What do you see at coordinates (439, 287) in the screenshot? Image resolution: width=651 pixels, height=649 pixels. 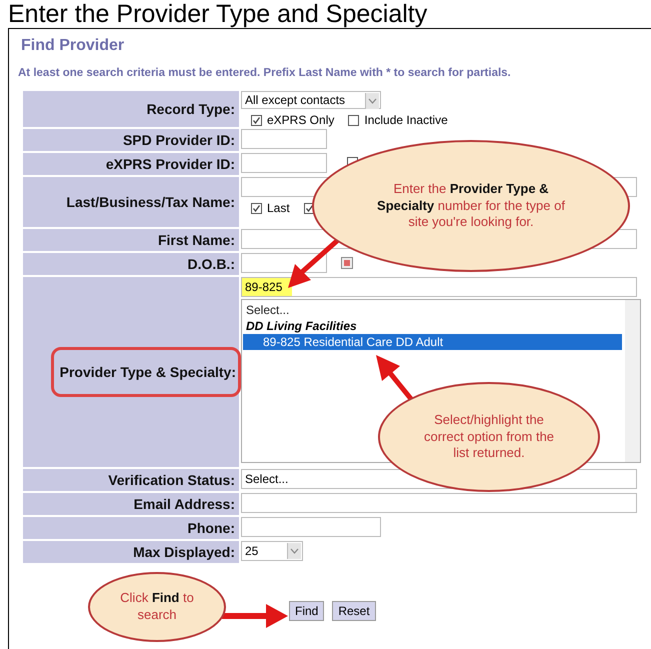 I see `search-field: 89-825` at bounding box center [439, 287].